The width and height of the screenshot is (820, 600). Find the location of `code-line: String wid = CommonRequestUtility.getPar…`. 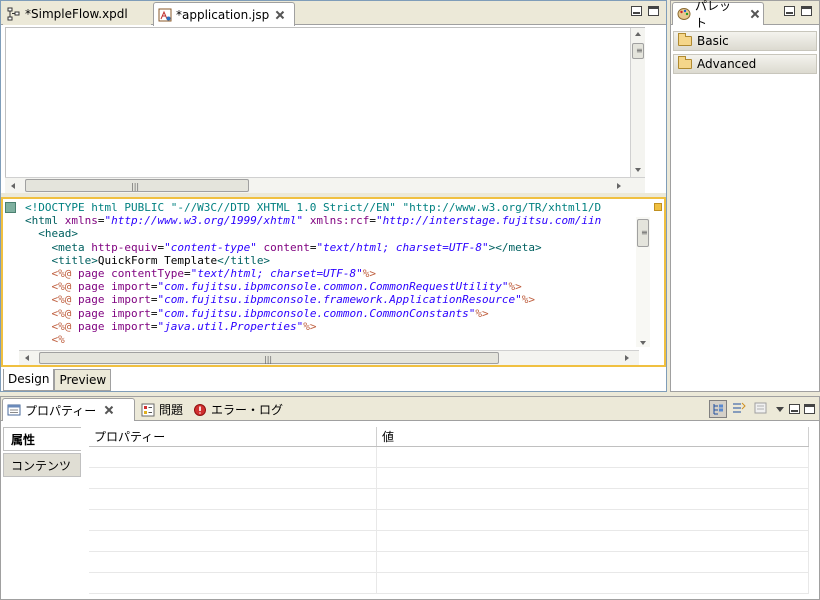

code-line: String wid = CommonRequestUtility.getPar… is located at coordinates (329, 346).